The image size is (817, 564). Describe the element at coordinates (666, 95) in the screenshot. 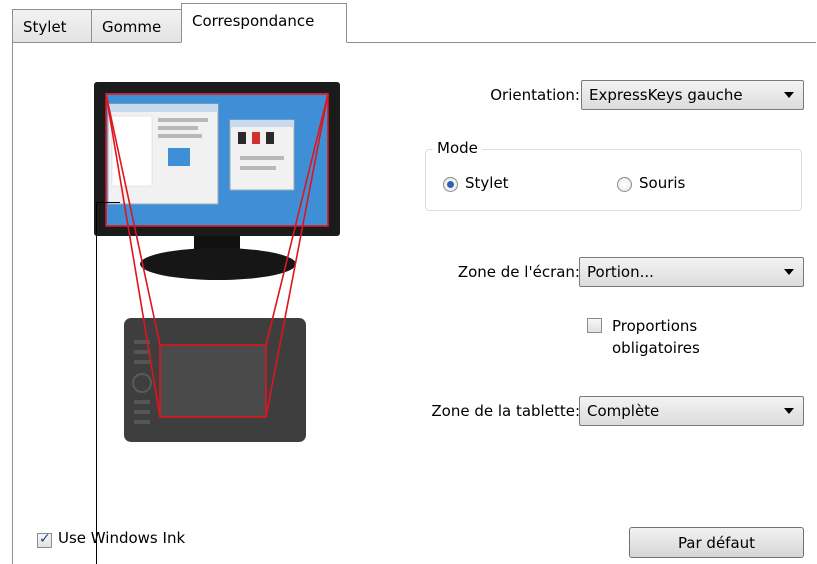

I see `orientation-value: ExpressKeys gauche` at that location.